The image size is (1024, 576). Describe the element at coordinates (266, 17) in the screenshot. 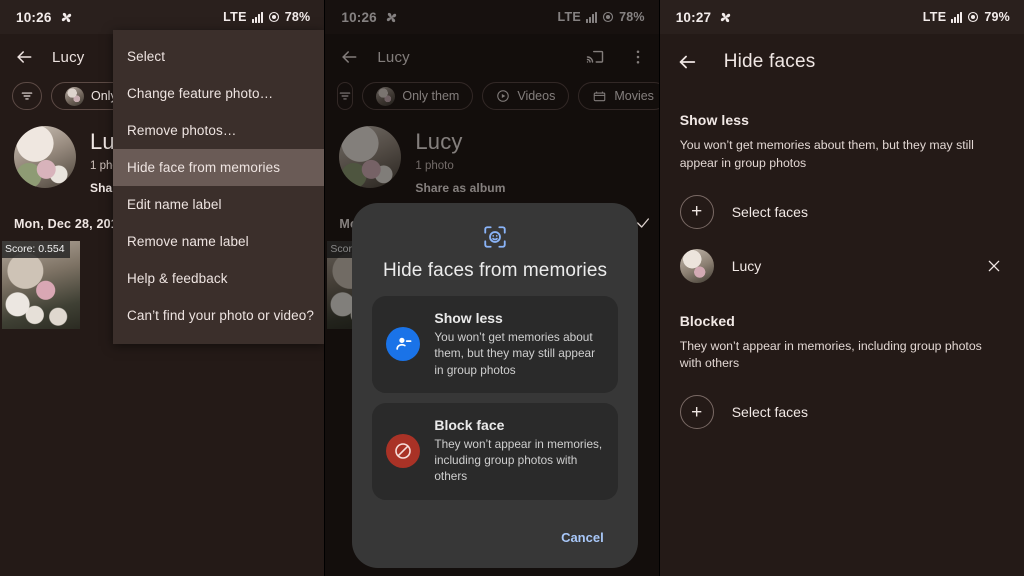

I see `status-bar-right: LTE 78%` at that location.